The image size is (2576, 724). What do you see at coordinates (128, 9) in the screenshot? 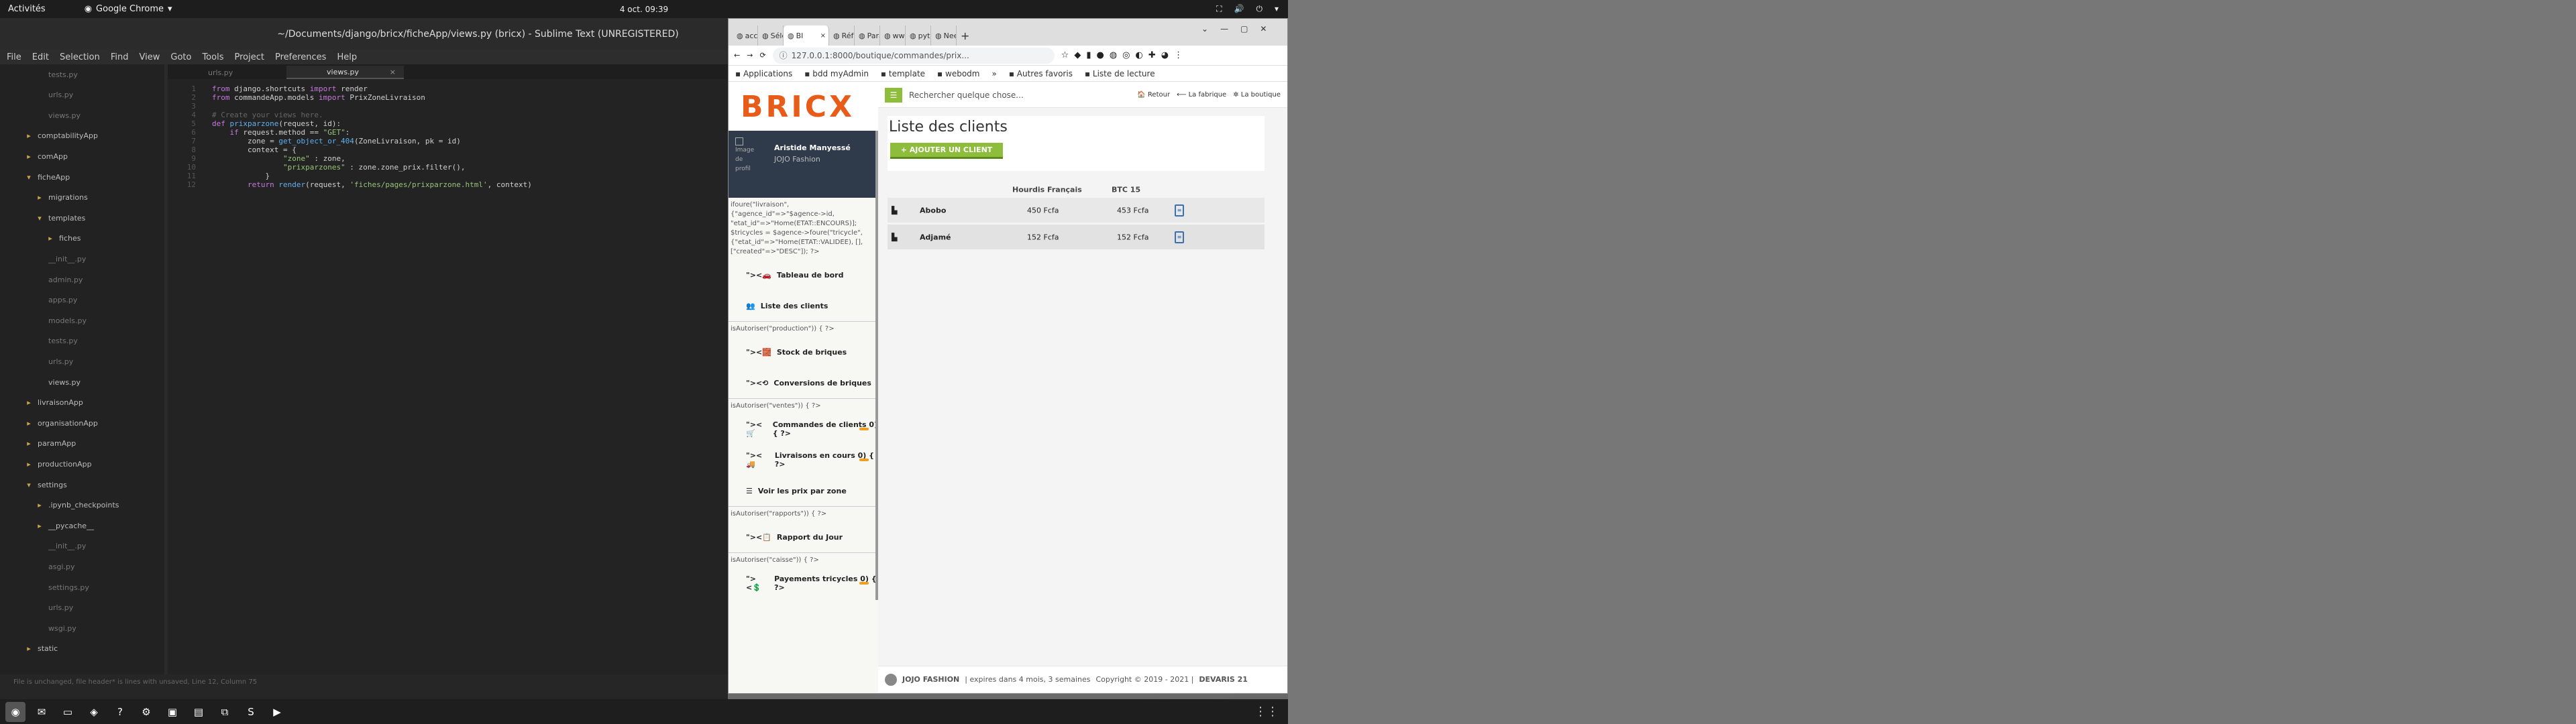
I see `app-menu: ◉ Google Chrome ▾` at bounding box center [128, 9].